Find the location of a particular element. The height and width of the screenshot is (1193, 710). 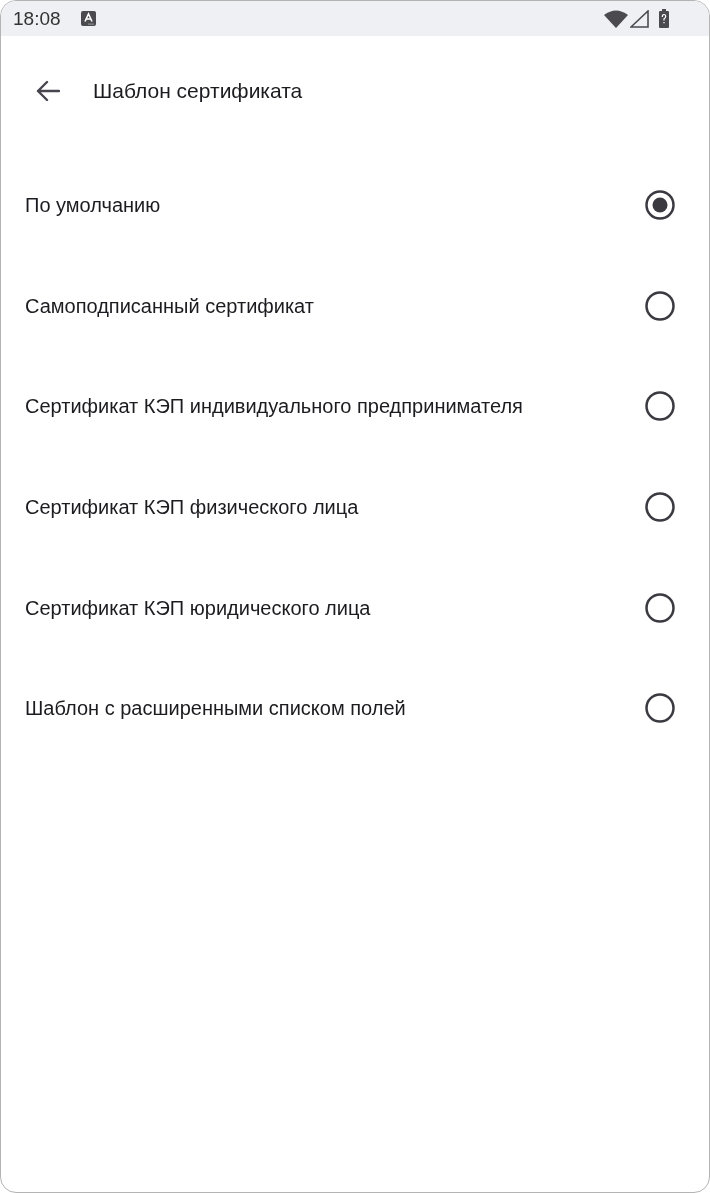

screen-title: Шаблон сертификата is located at coordinates (198, 91).